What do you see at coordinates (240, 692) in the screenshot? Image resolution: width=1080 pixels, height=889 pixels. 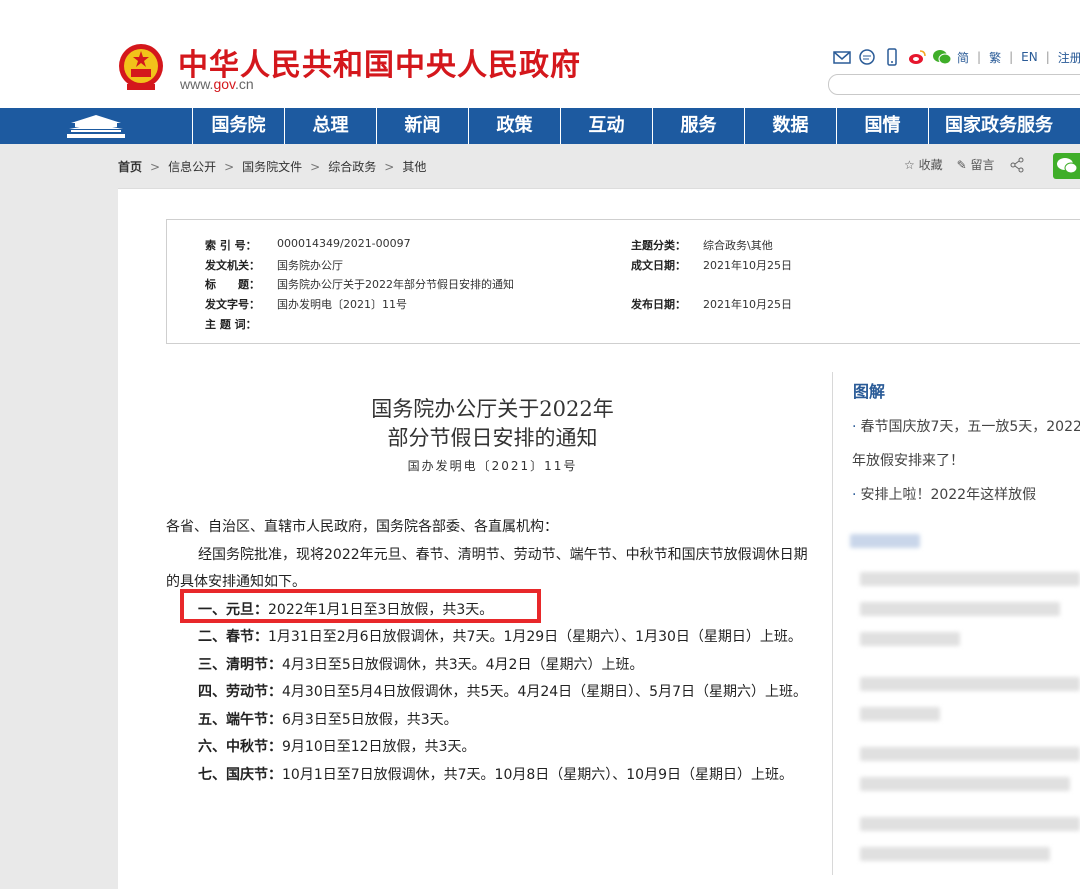 I see `holiday-label: 四、劳动节：` at bounding box center [240, 692].